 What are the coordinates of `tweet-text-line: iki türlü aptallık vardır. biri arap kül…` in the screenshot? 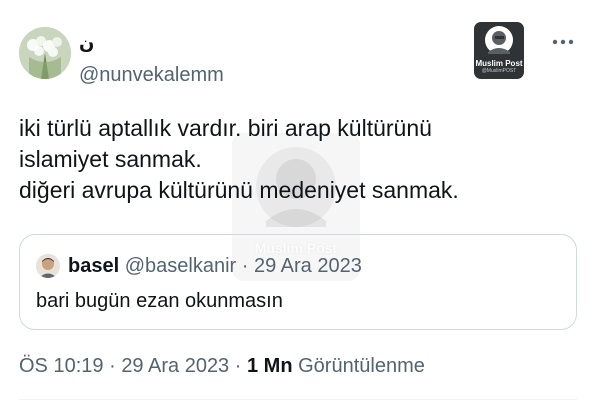 It's located at (225, 128).